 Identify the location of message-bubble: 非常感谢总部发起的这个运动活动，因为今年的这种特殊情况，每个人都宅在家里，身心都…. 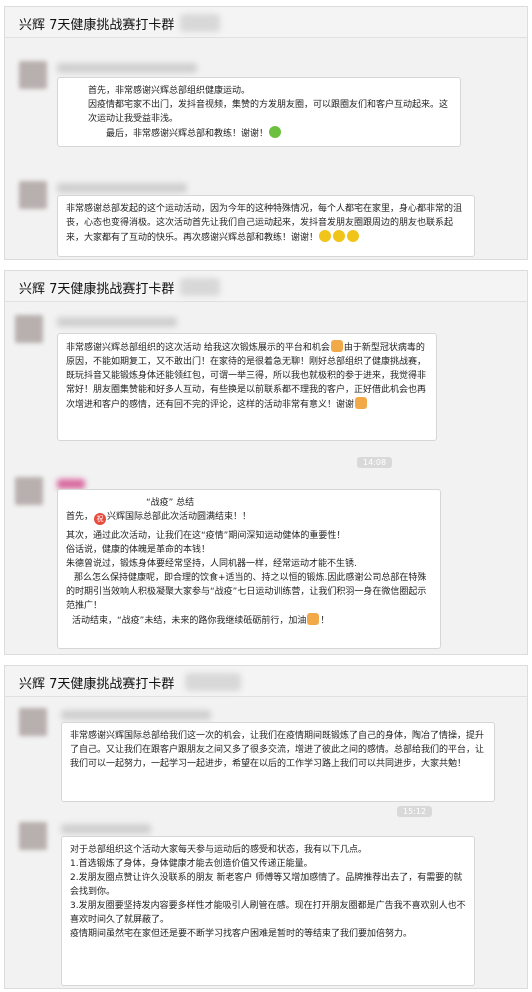
(266, 226).